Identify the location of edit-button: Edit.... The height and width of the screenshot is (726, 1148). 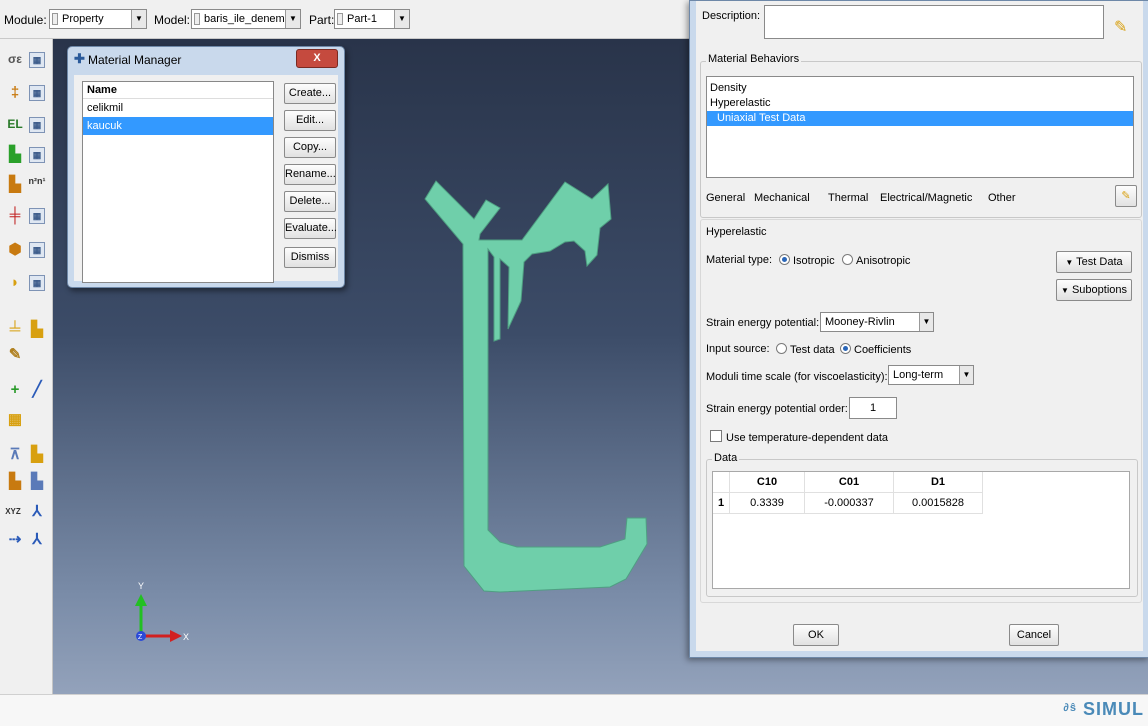
(310, 120).